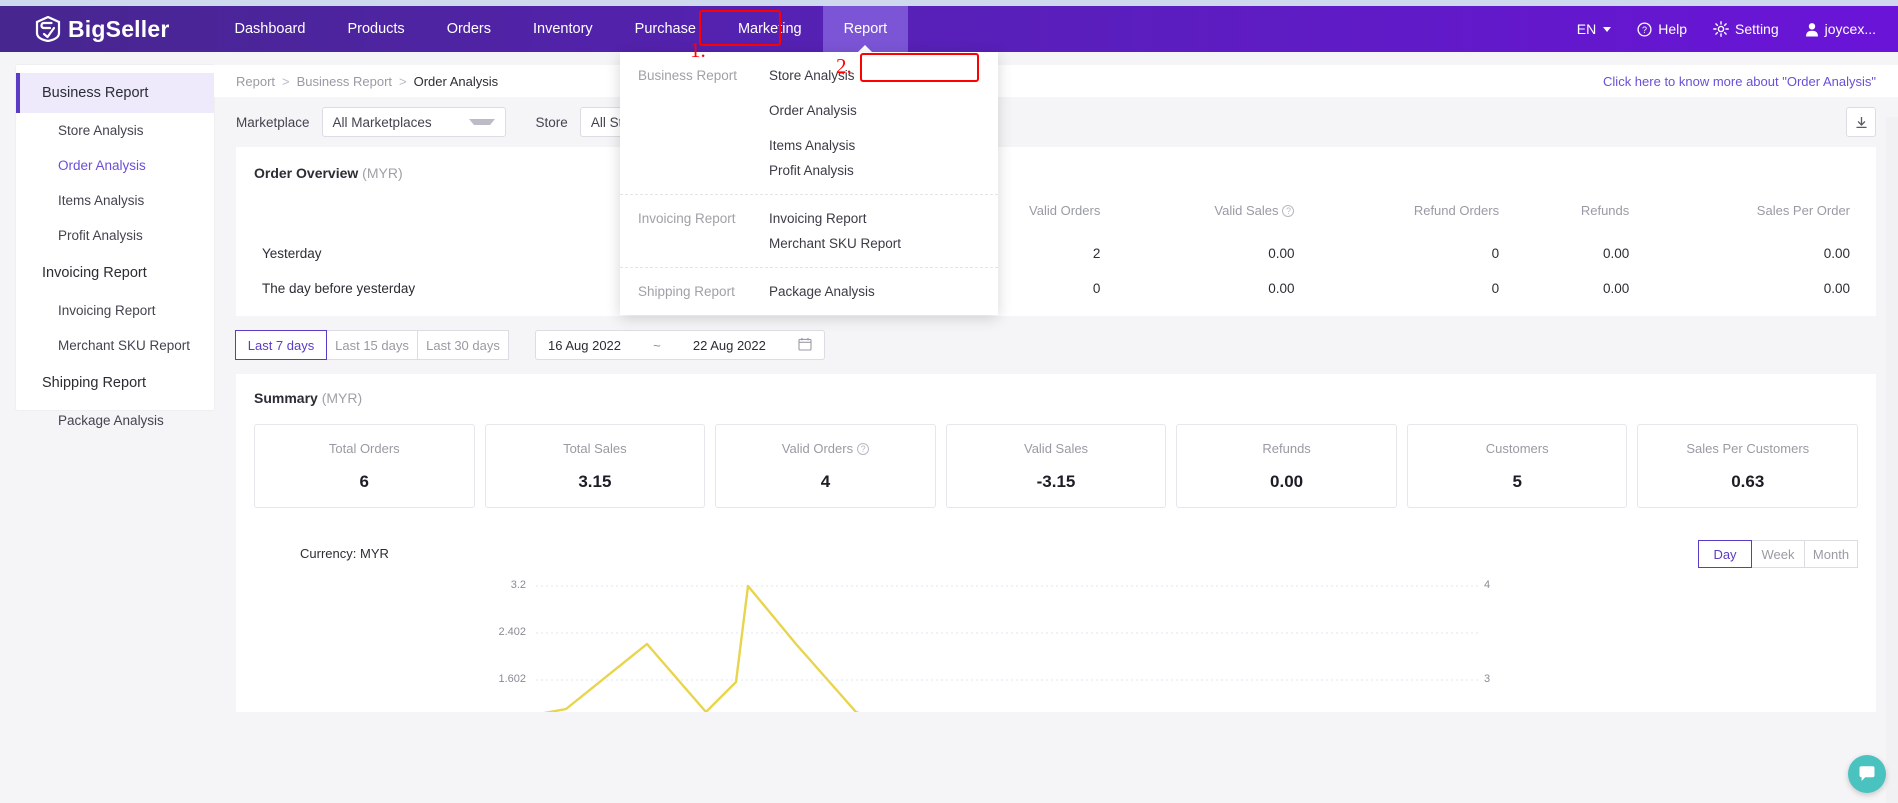 This screenshot has height=803, width=1898. Describe the element at coordinates (805, 345) in the screenshot. I see `calendar-icon` at that location.